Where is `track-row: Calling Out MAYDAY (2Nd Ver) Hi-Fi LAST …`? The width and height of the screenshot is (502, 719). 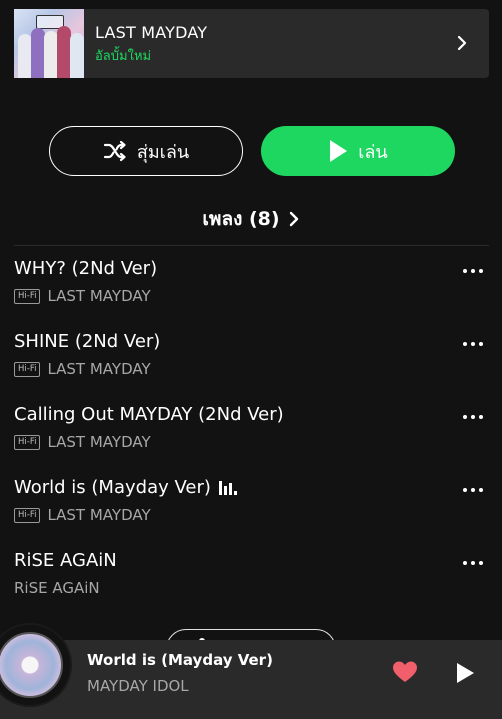
track-row: Calling Out MAYDAY (2Nd Ver) Hi-Fi LAST … is located at coordinates (251, 434).